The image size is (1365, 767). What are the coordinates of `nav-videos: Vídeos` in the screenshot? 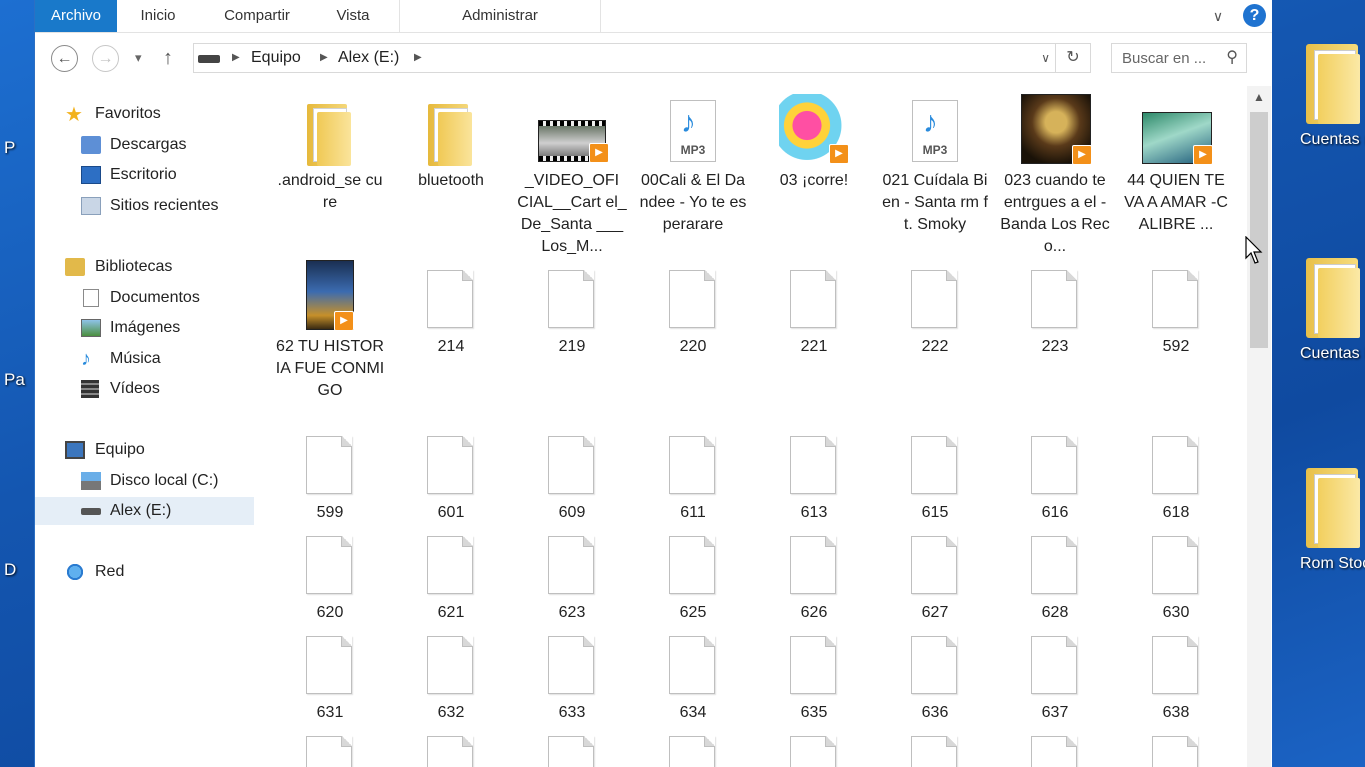 It's located at (144, 389).